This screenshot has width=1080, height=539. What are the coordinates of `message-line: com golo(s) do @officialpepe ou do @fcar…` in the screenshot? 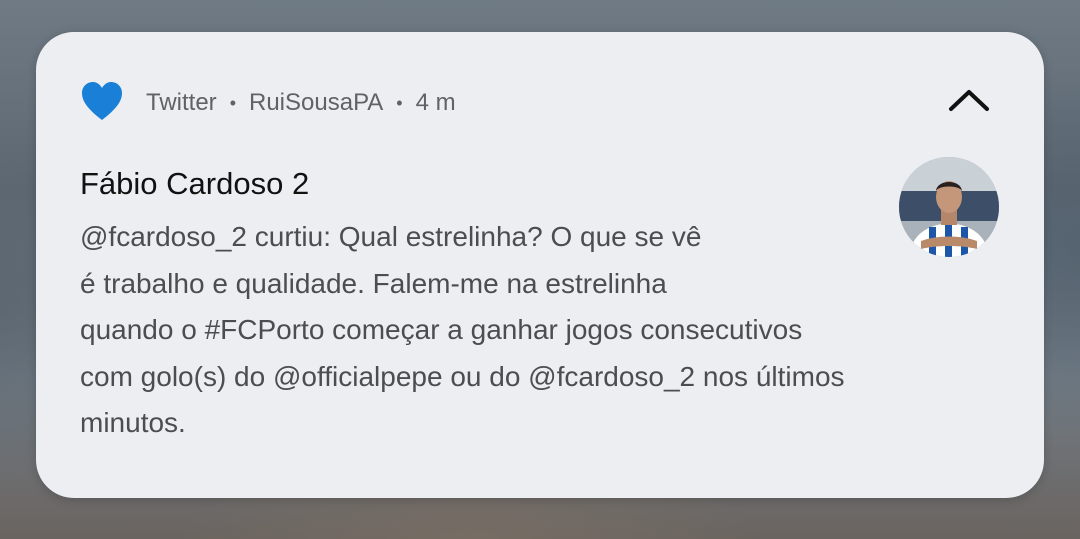 It's located at (462, 376).